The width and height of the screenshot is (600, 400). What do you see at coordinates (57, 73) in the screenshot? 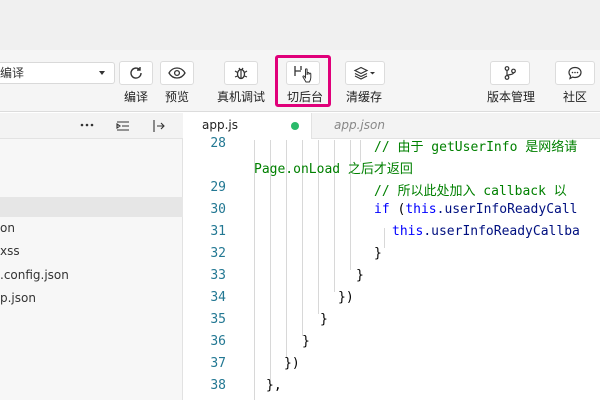
I see `compile-mode-select: 编译` at bounding box center [57, 73].